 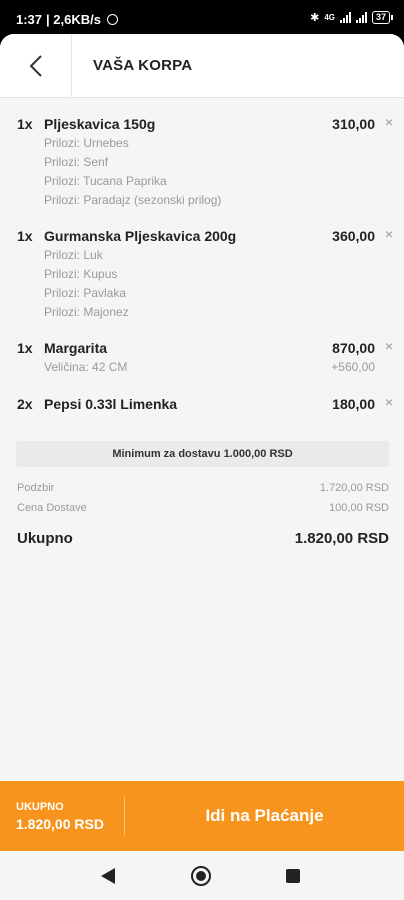 What do you see at coordinates (112, 19) in the screenshot?
I see `alarm-icon` at bounding box center [112, 19].